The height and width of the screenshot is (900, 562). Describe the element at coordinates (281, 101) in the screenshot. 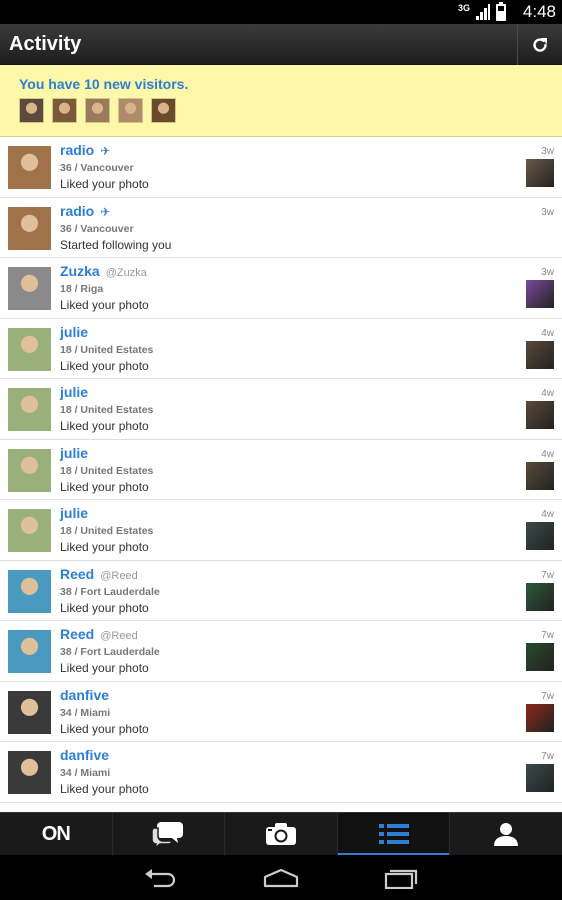

I see `new-visitors-banner: You have 10 new visitors.` at that location.